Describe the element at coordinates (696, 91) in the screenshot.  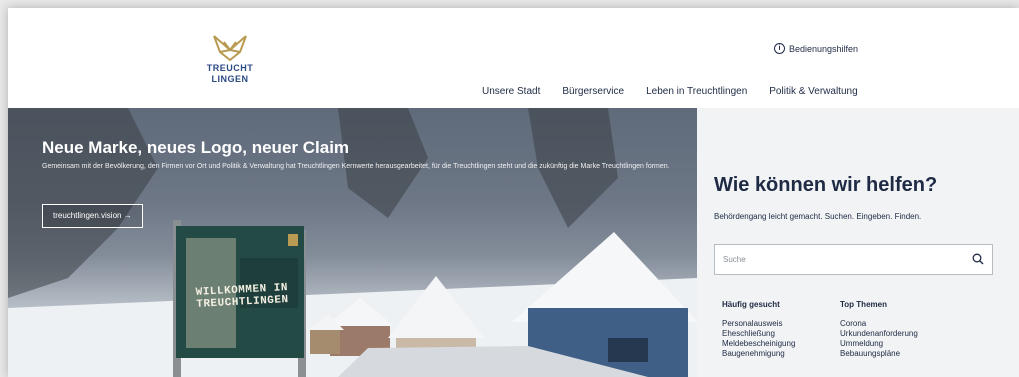
I see `nav-item-leben-in-treuchtlingen: Leben in Treuchtlingen` at that location.